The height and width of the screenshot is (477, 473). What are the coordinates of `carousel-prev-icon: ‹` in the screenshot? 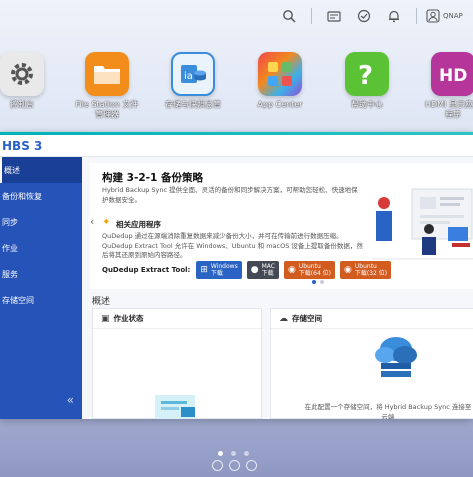 It's located at (96, 222).